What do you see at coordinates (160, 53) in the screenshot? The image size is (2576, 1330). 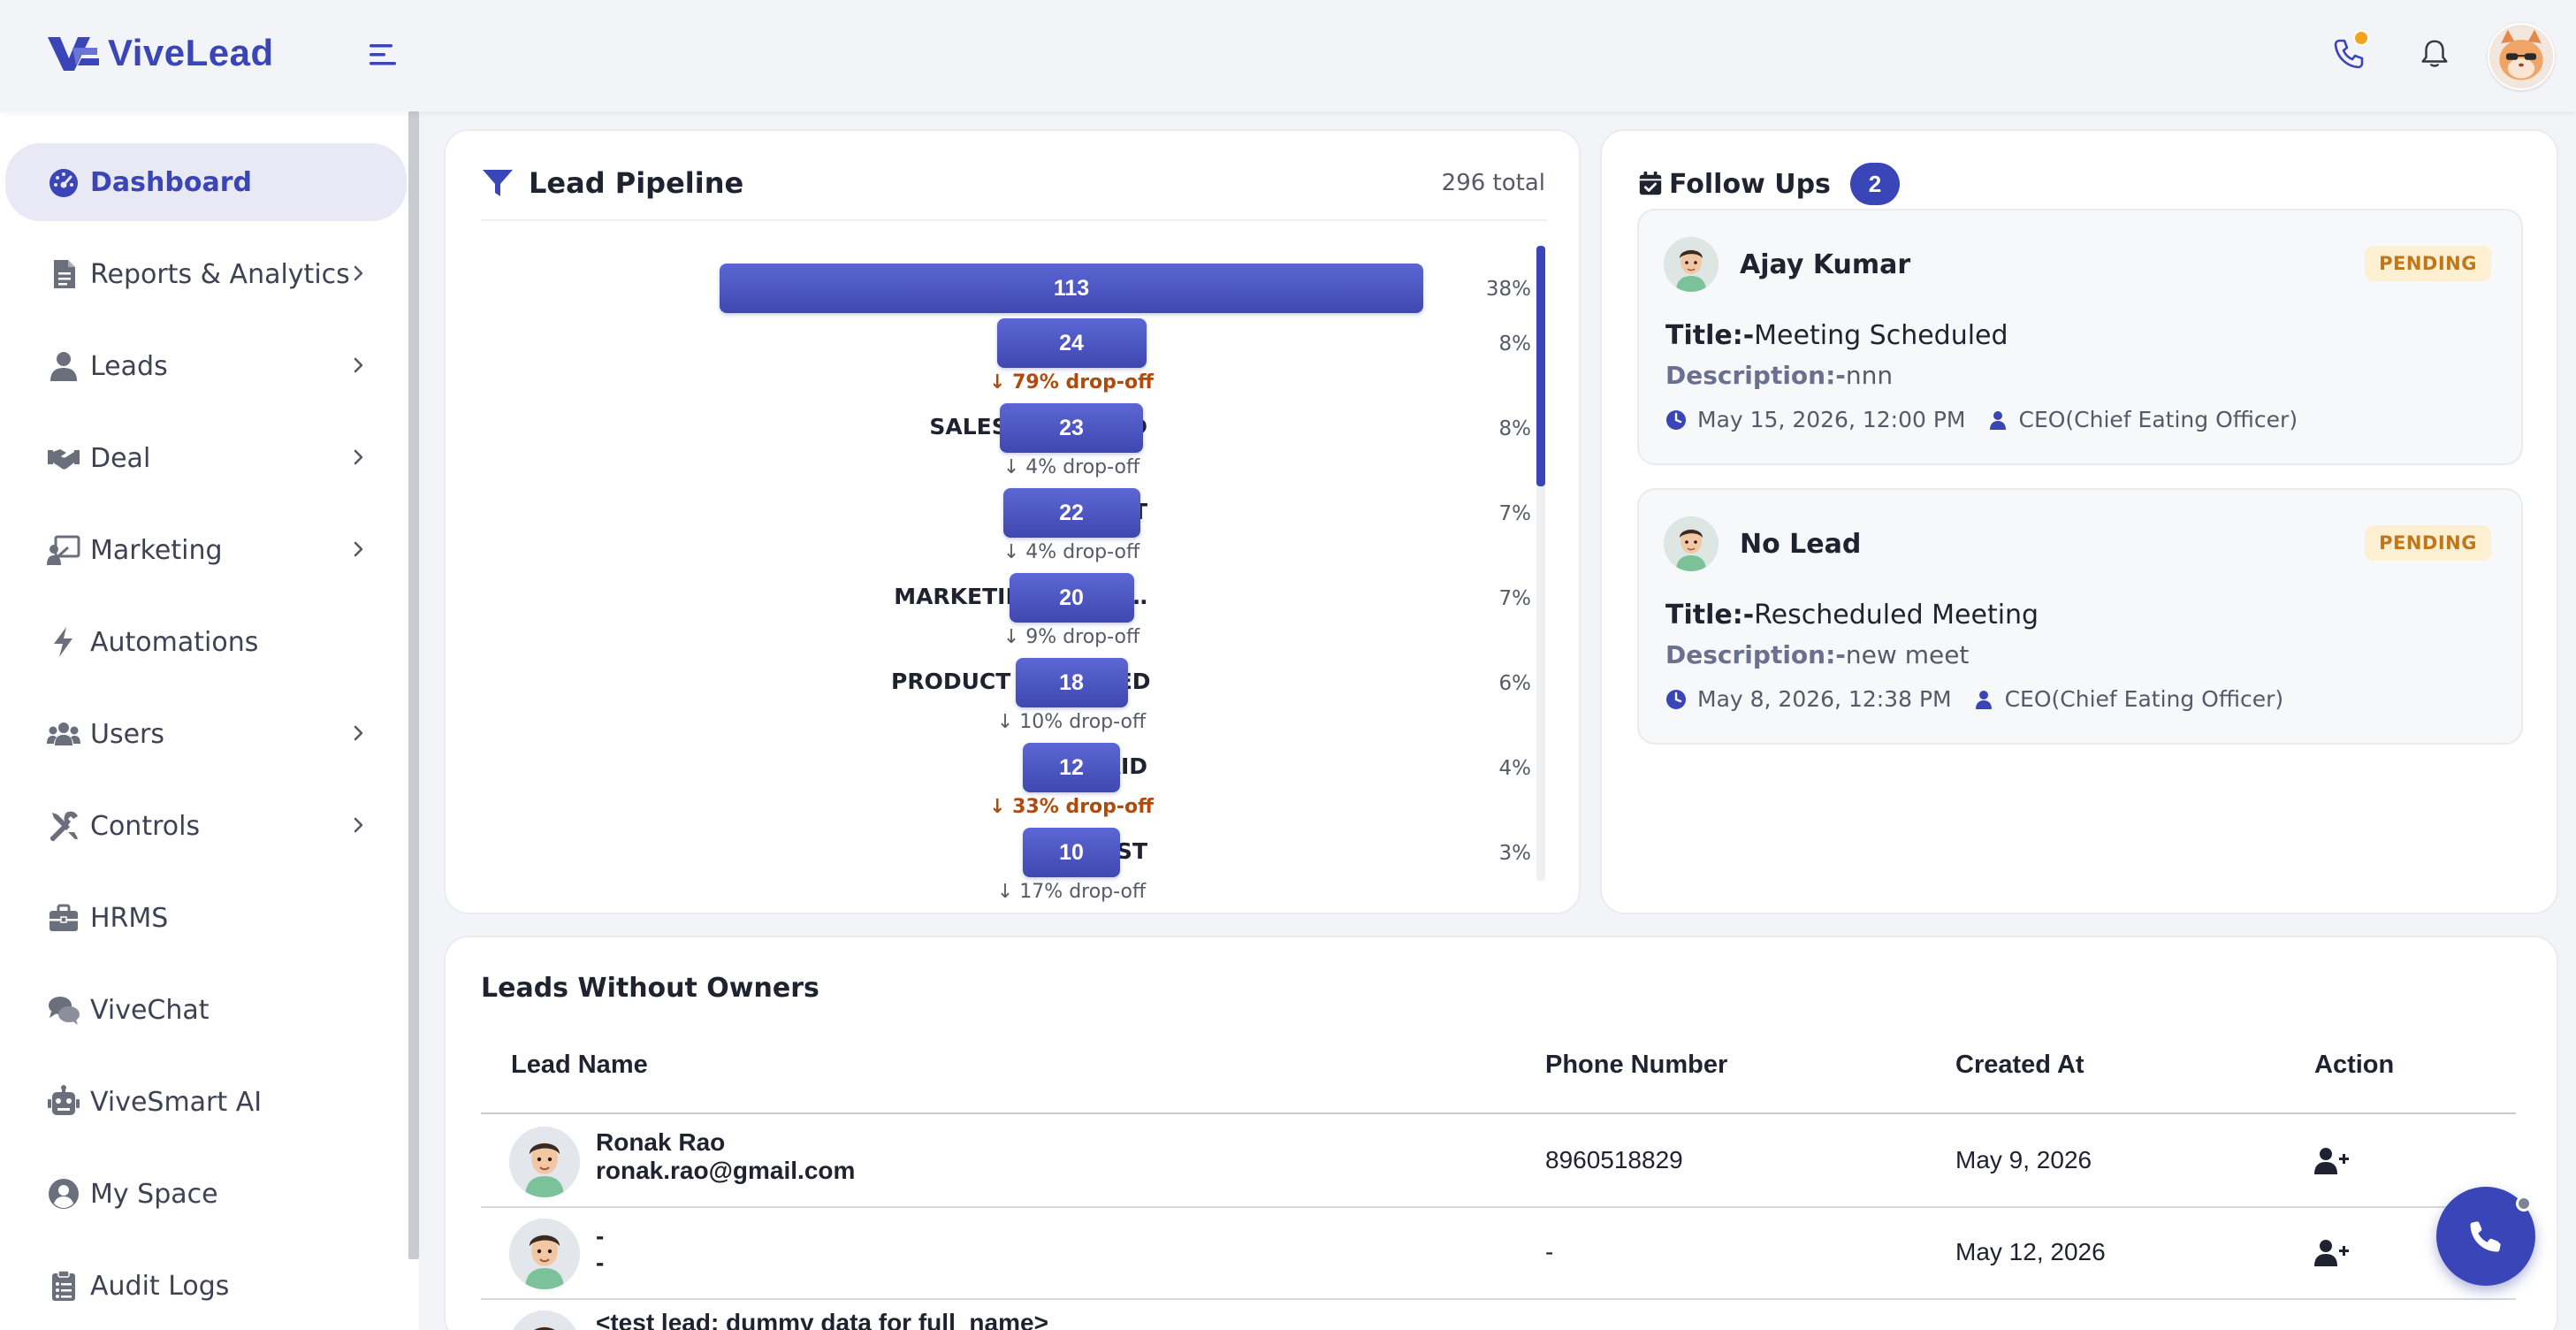 I see `brand-logo: ViveLead` at bounding box center [160, 53].